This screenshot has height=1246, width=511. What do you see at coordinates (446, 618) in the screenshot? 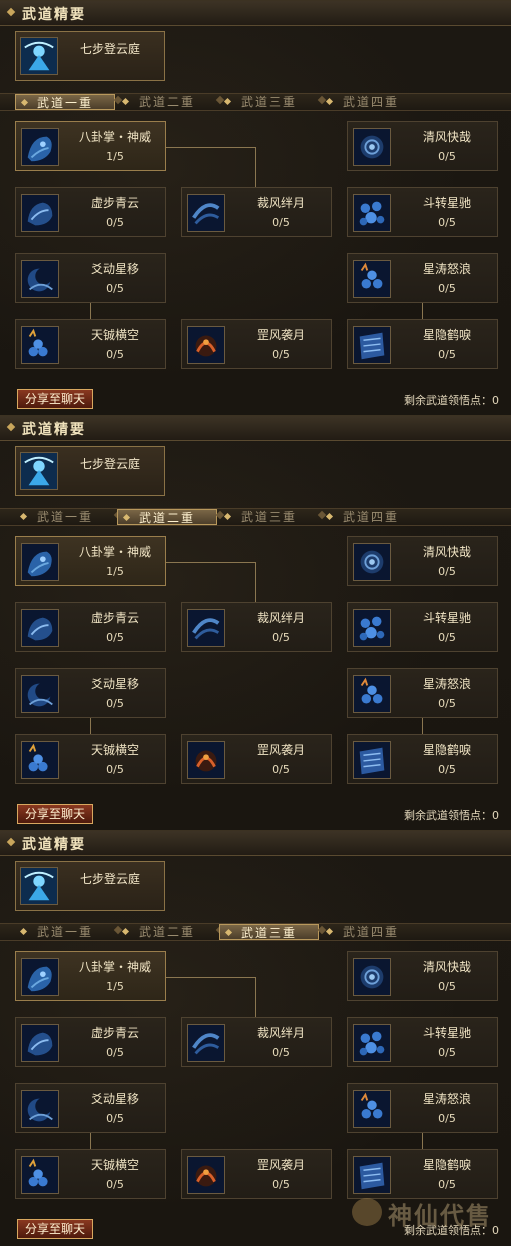
I see `skill-name: 斗转星驰` at bounding box center [446, 618].